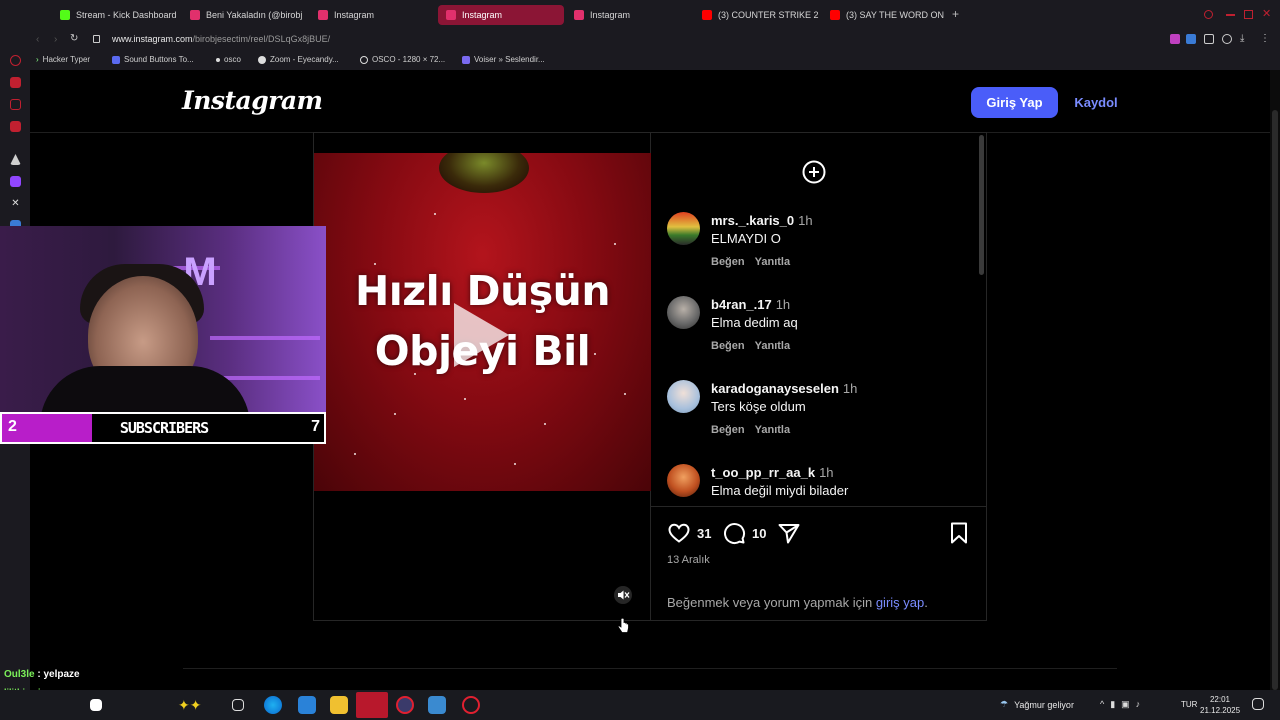 Image resolution: width=1280 pixels, height=720 pixels. What do you see at coordinates (1037, 704) in the screenshot?
I see `weather-widget: ☂ Yağmur geliyor` at bounding box center [1037, 704].